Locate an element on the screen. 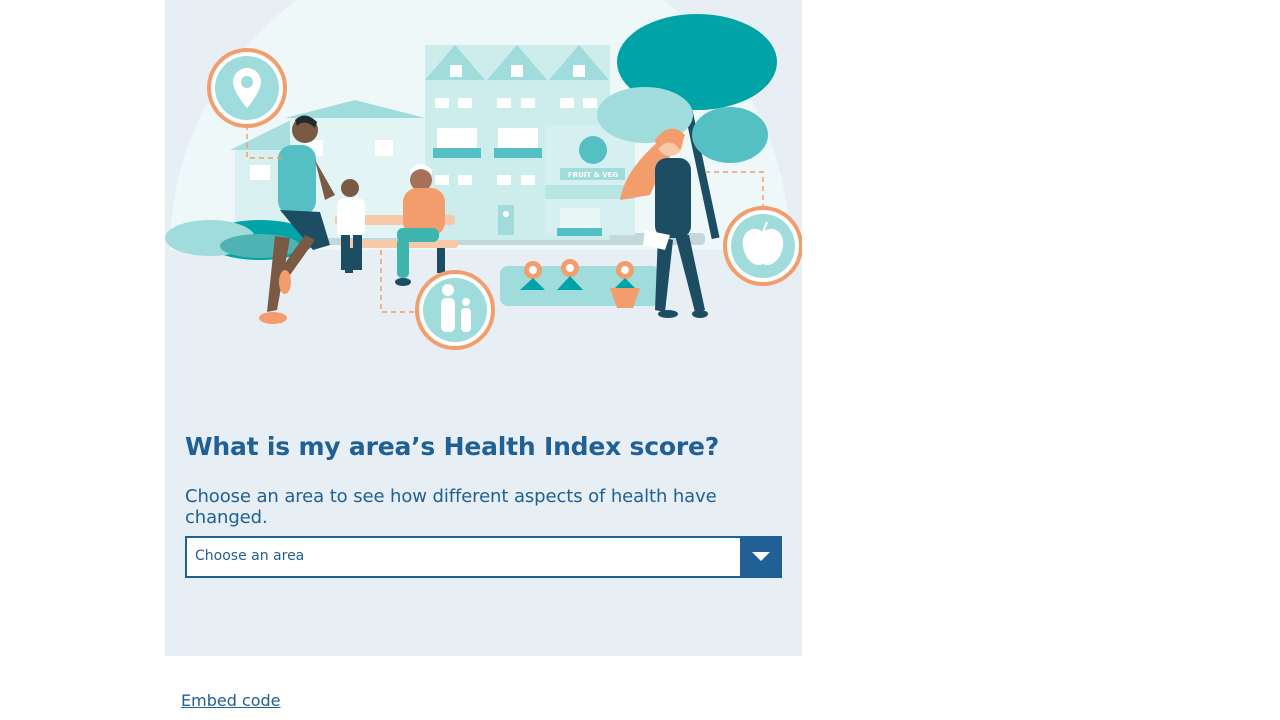 The image size is (1280, 720). embed-code-link: Embed code is located at coordinates (231, 700).